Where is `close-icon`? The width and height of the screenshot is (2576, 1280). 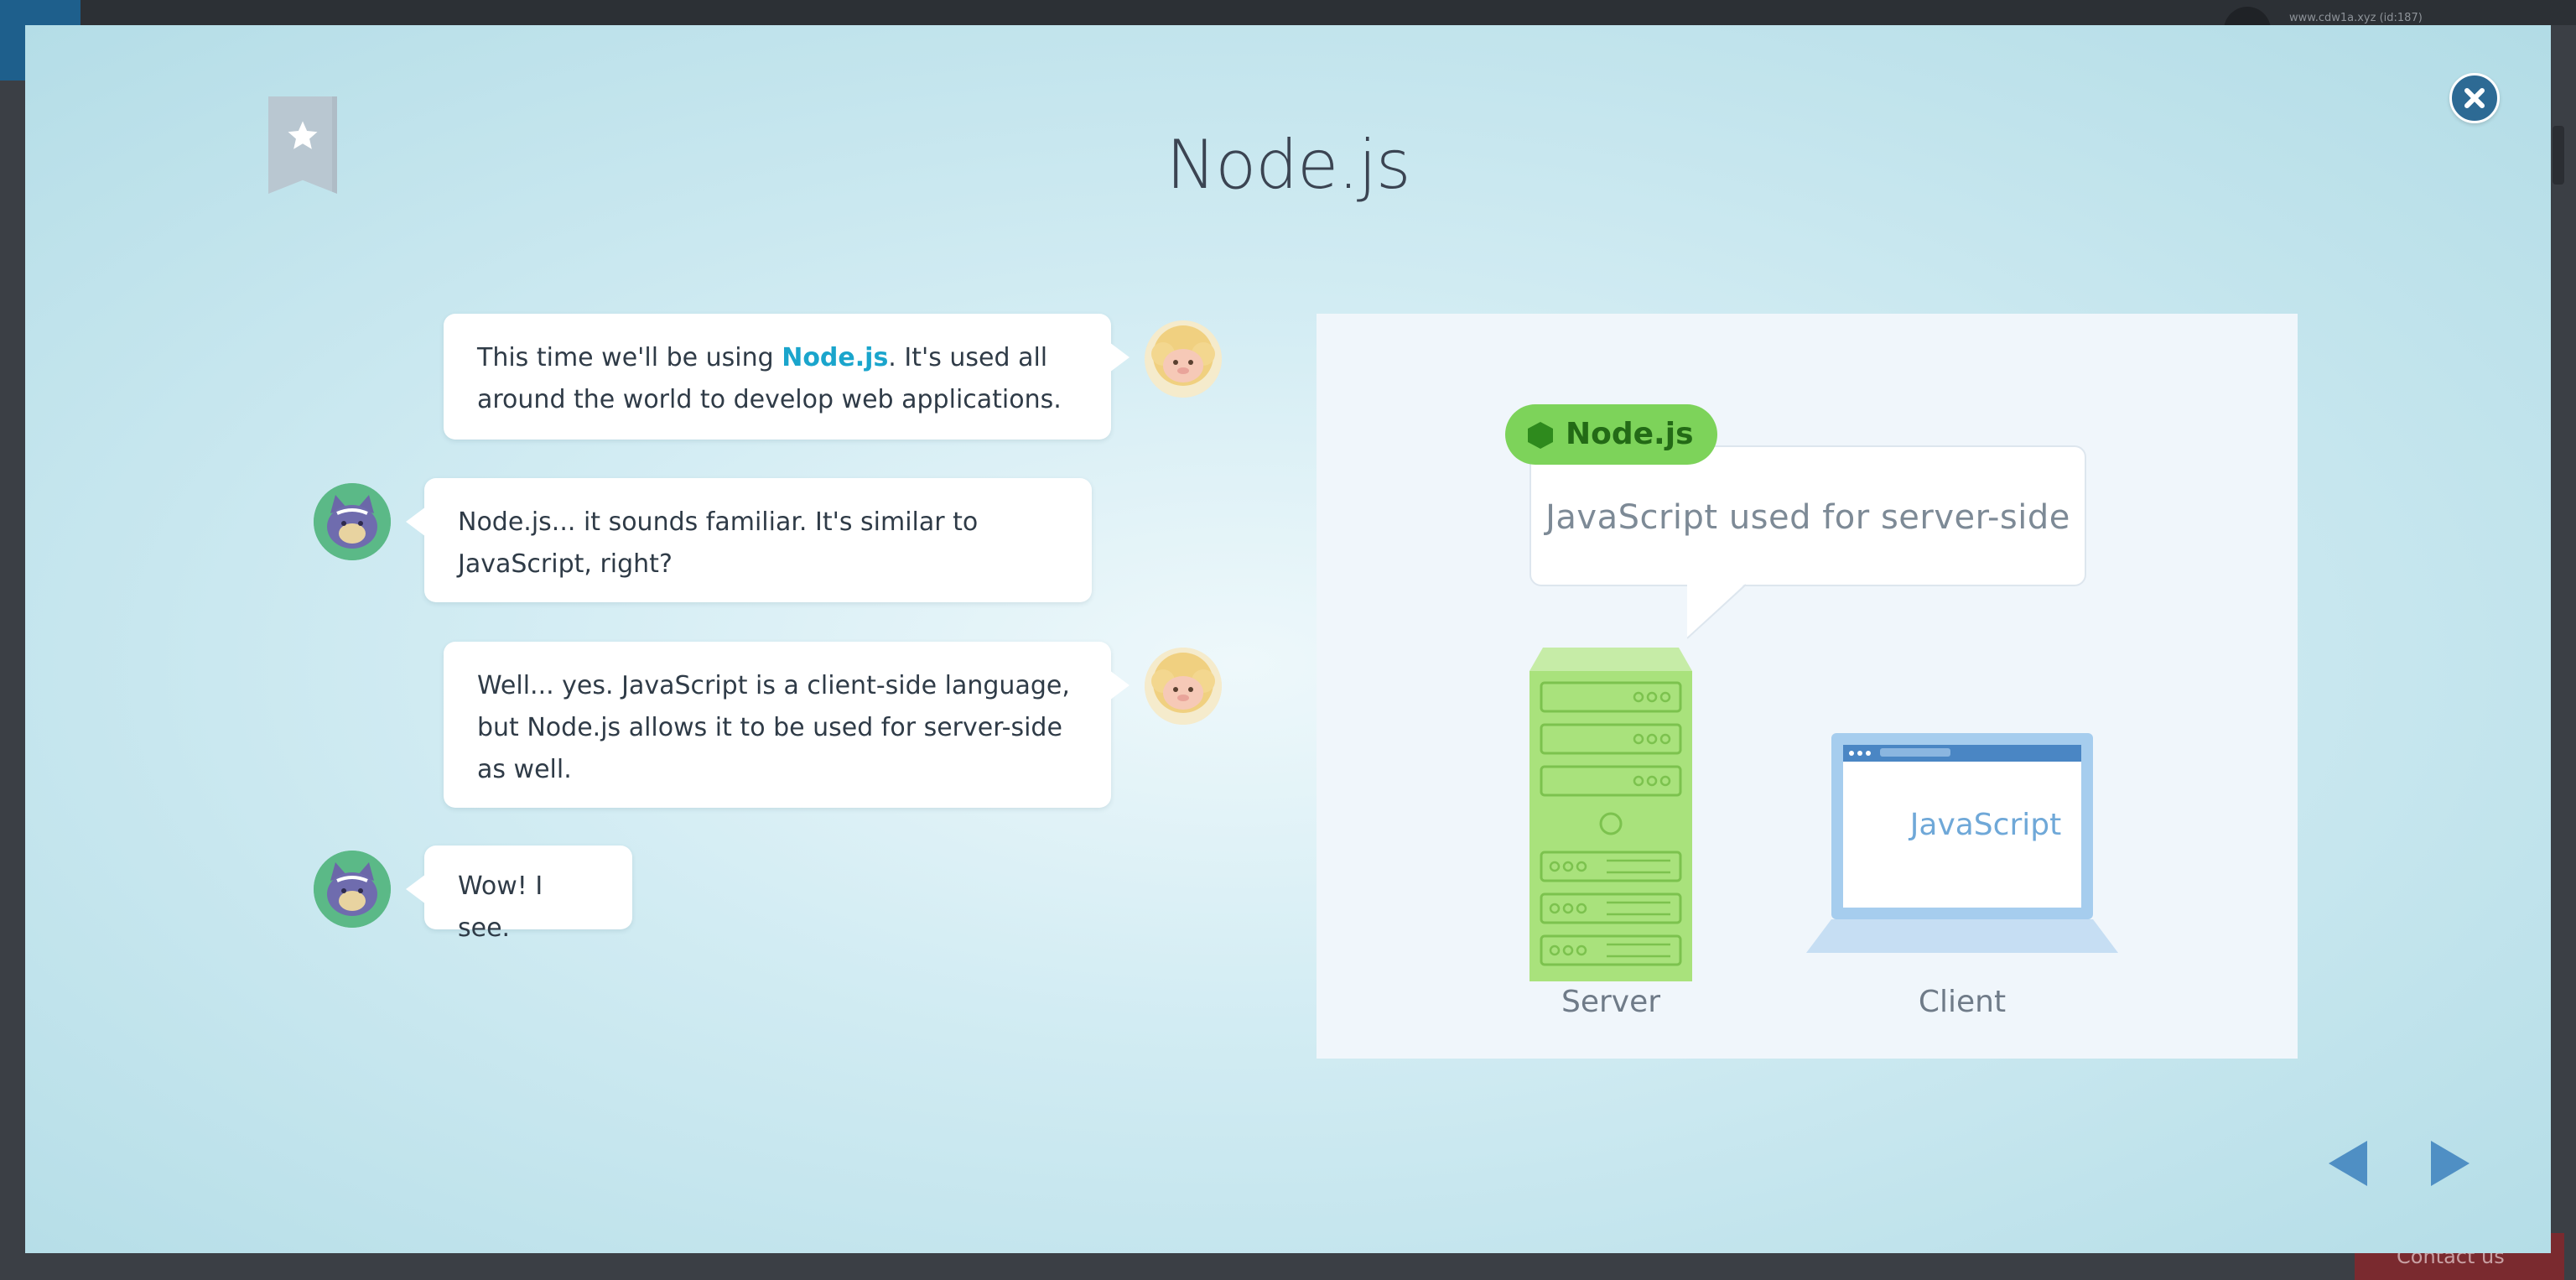
close-icon is located at coordinates (2474, 98).